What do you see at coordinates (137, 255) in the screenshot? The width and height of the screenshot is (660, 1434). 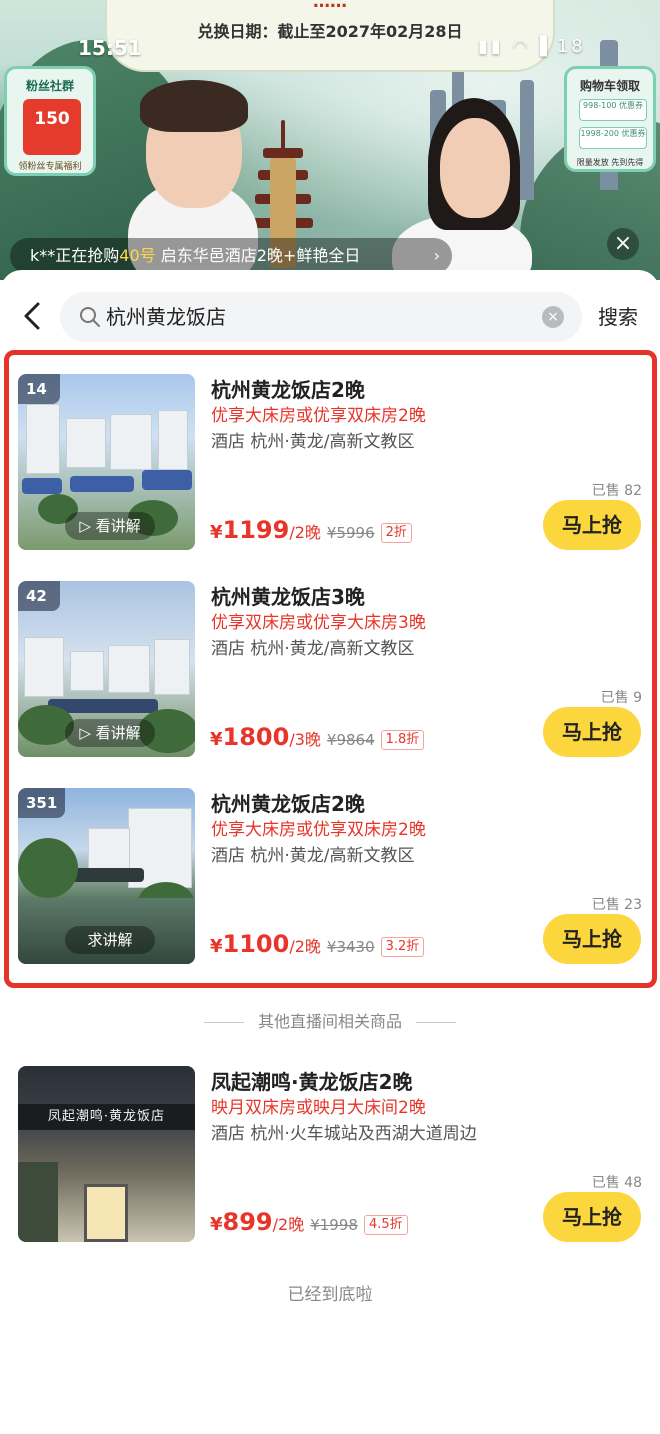 I see `ticker-number: 40号` at bounding box center [137, 255].